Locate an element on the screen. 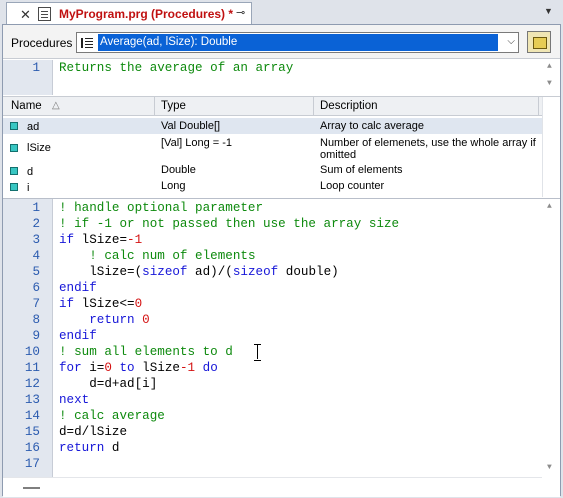 Image resolution: width=563 pixels, height=498 pixels. cell-type: Val Double[] is located at coordinates (191, 126).